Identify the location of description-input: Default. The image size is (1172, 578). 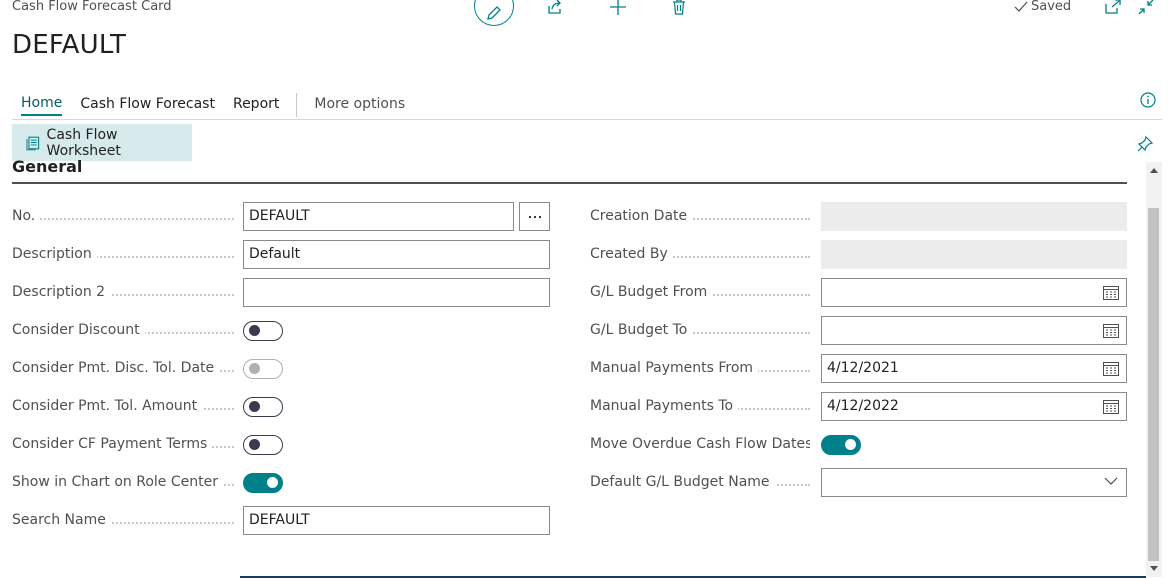
(396, 254).